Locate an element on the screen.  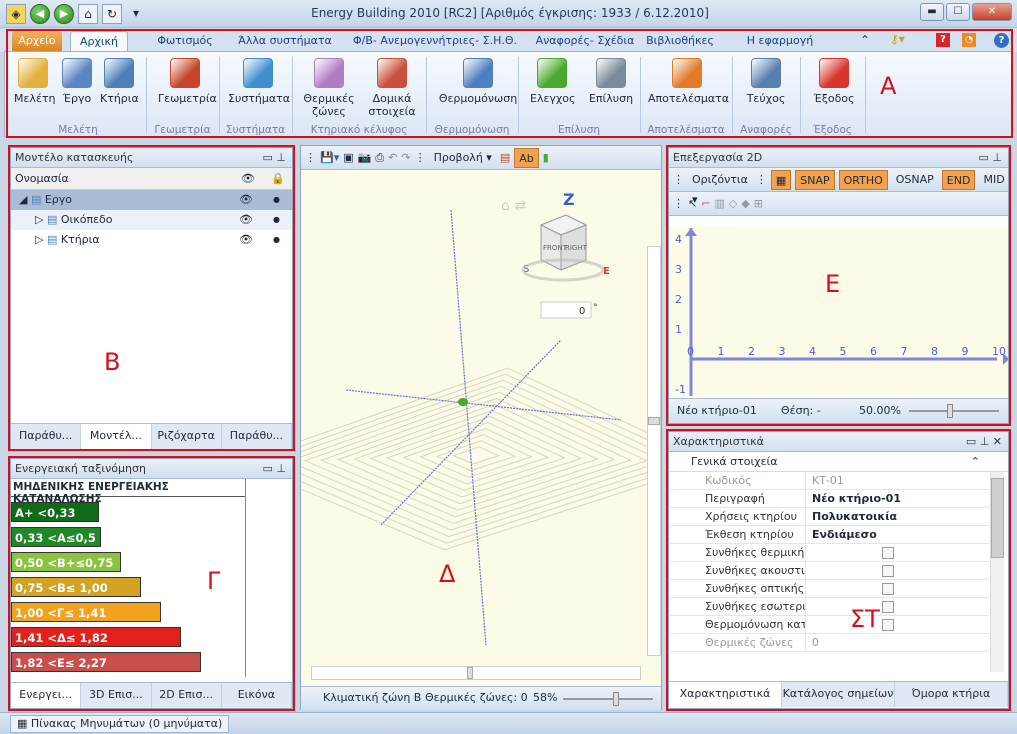
panel-tab: Κατάλογος σημείων is located at coordinates (838, 694).